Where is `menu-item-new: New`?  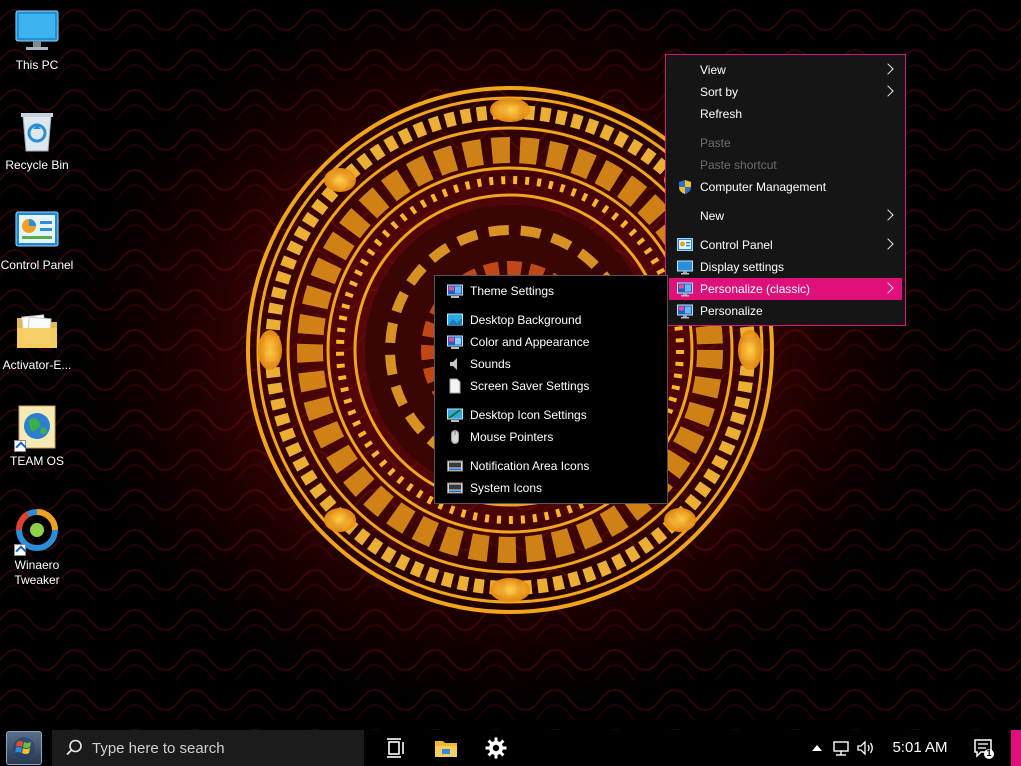 menu-item-new: New is located at coordinates (785, 216).